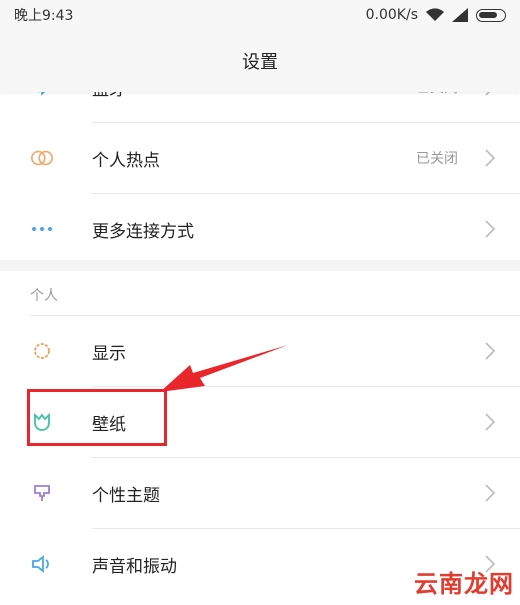 The image size is (520, 605). I want to click on title-bar: 设置, so click(260, 61).